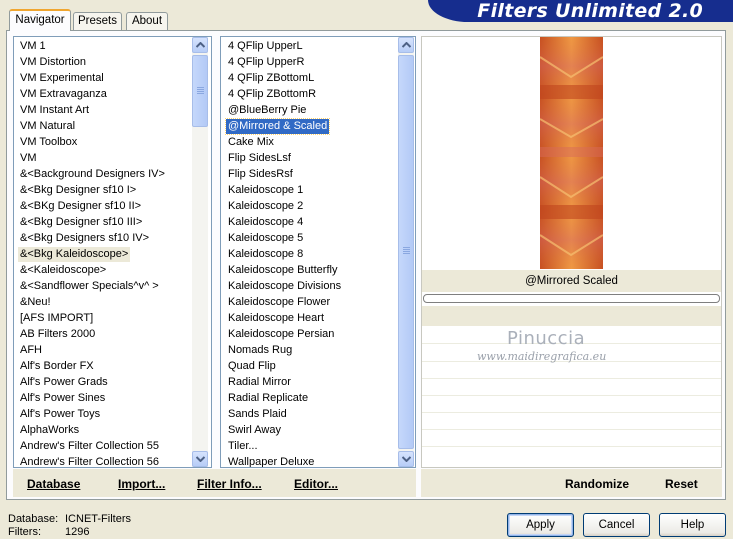  I want to click on filter-item: Kaleidoscope Butterfly, so click(282, 270).